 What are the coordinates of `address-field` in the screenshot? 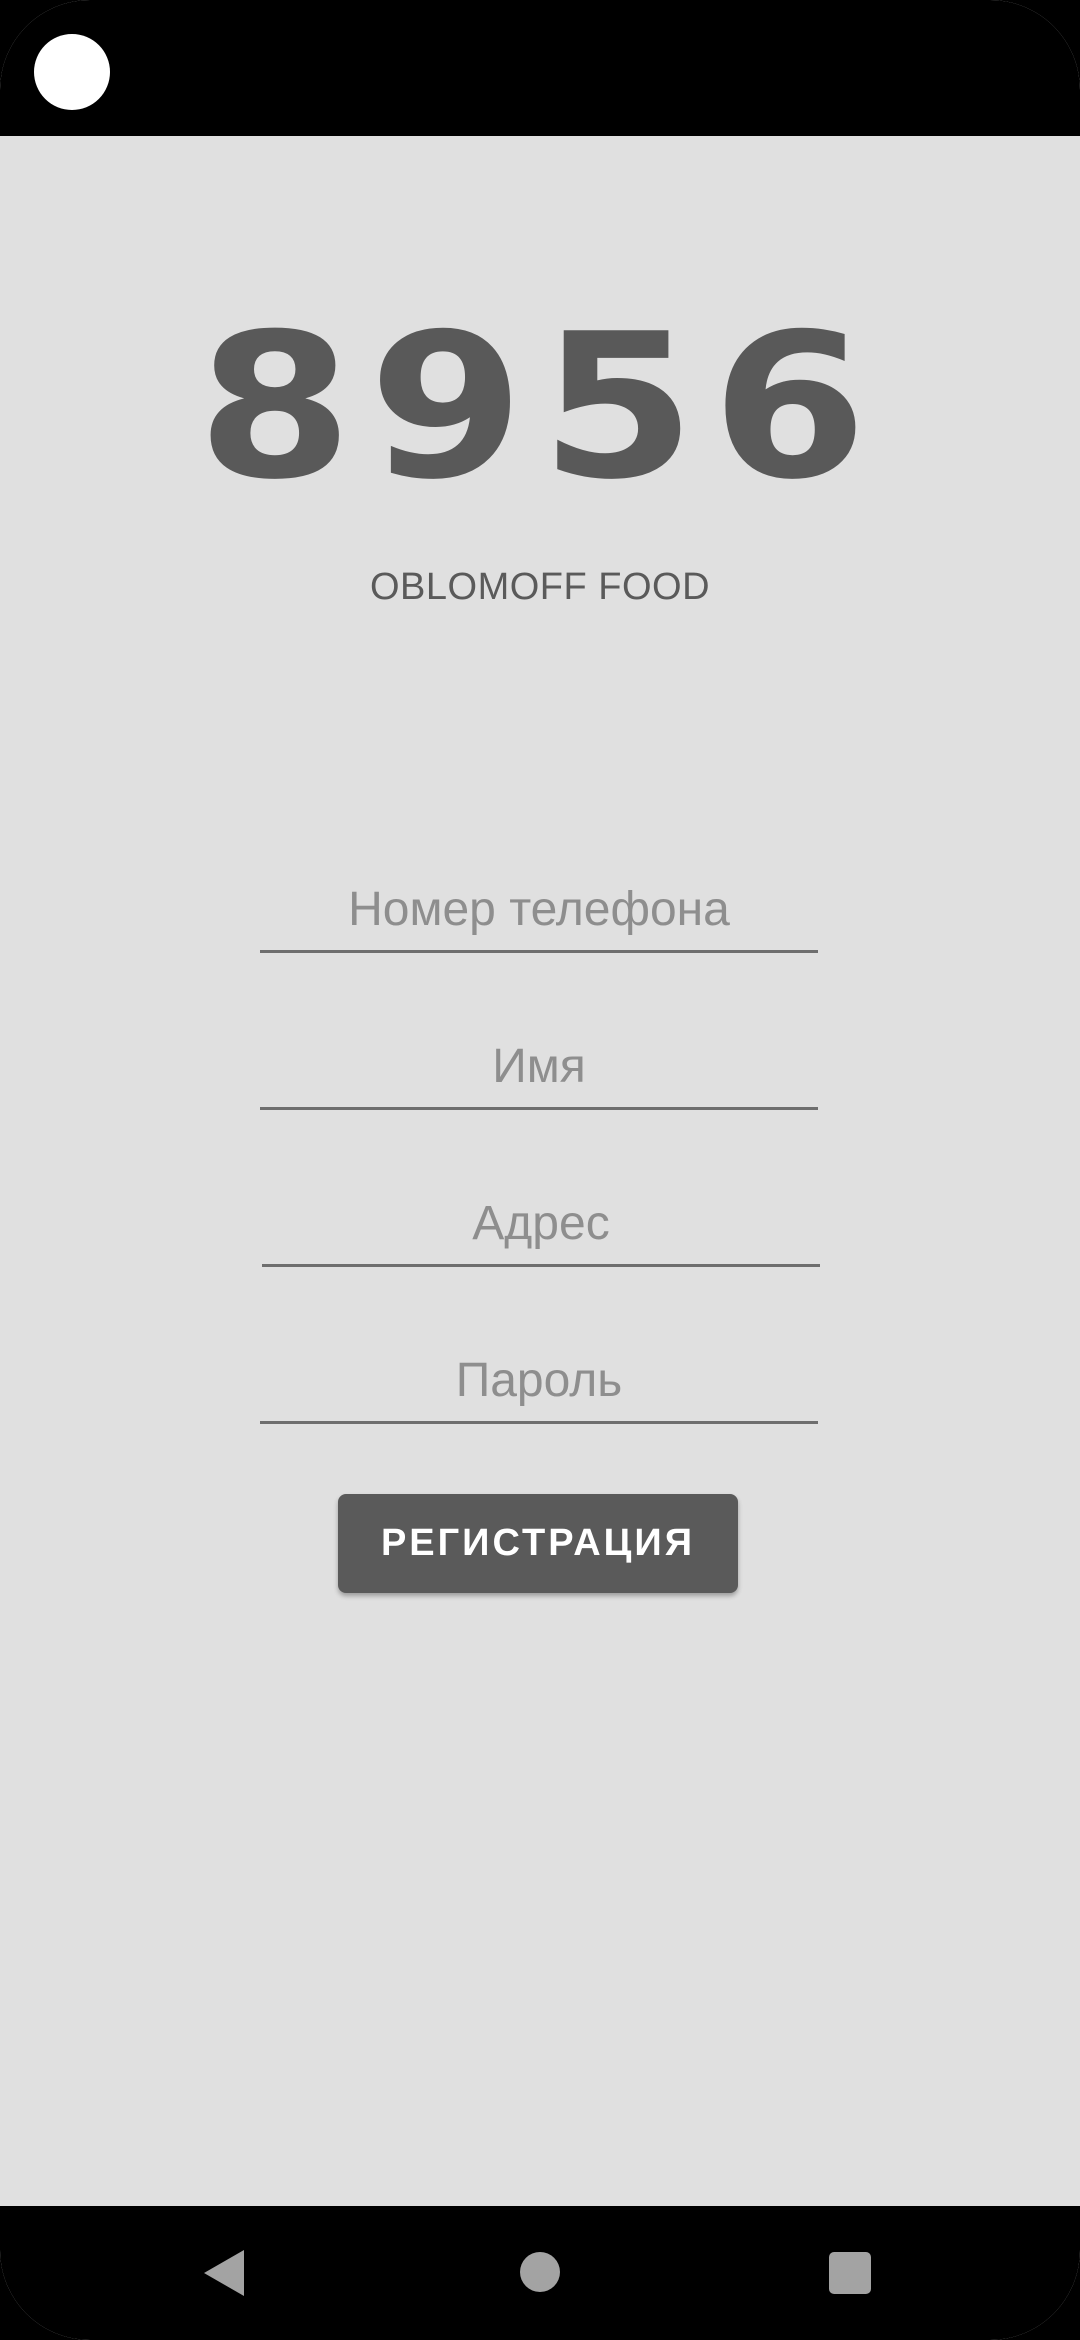 It's located at (541, 1225).